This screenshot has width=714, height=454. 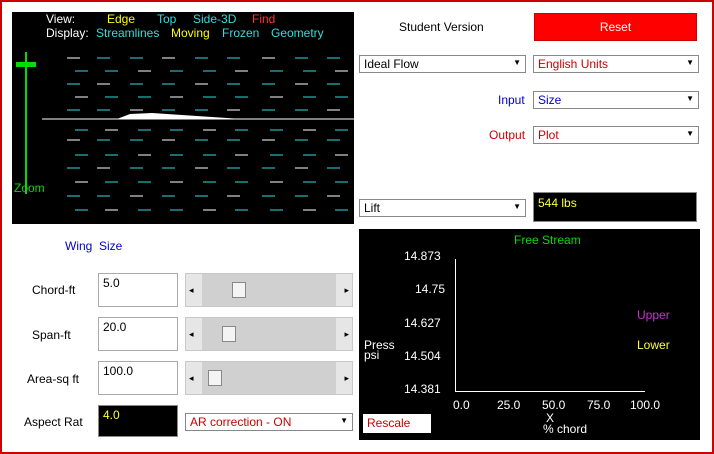 I want to click on ar-correction-value: AR correction - ON, so click(x=241, y=422).